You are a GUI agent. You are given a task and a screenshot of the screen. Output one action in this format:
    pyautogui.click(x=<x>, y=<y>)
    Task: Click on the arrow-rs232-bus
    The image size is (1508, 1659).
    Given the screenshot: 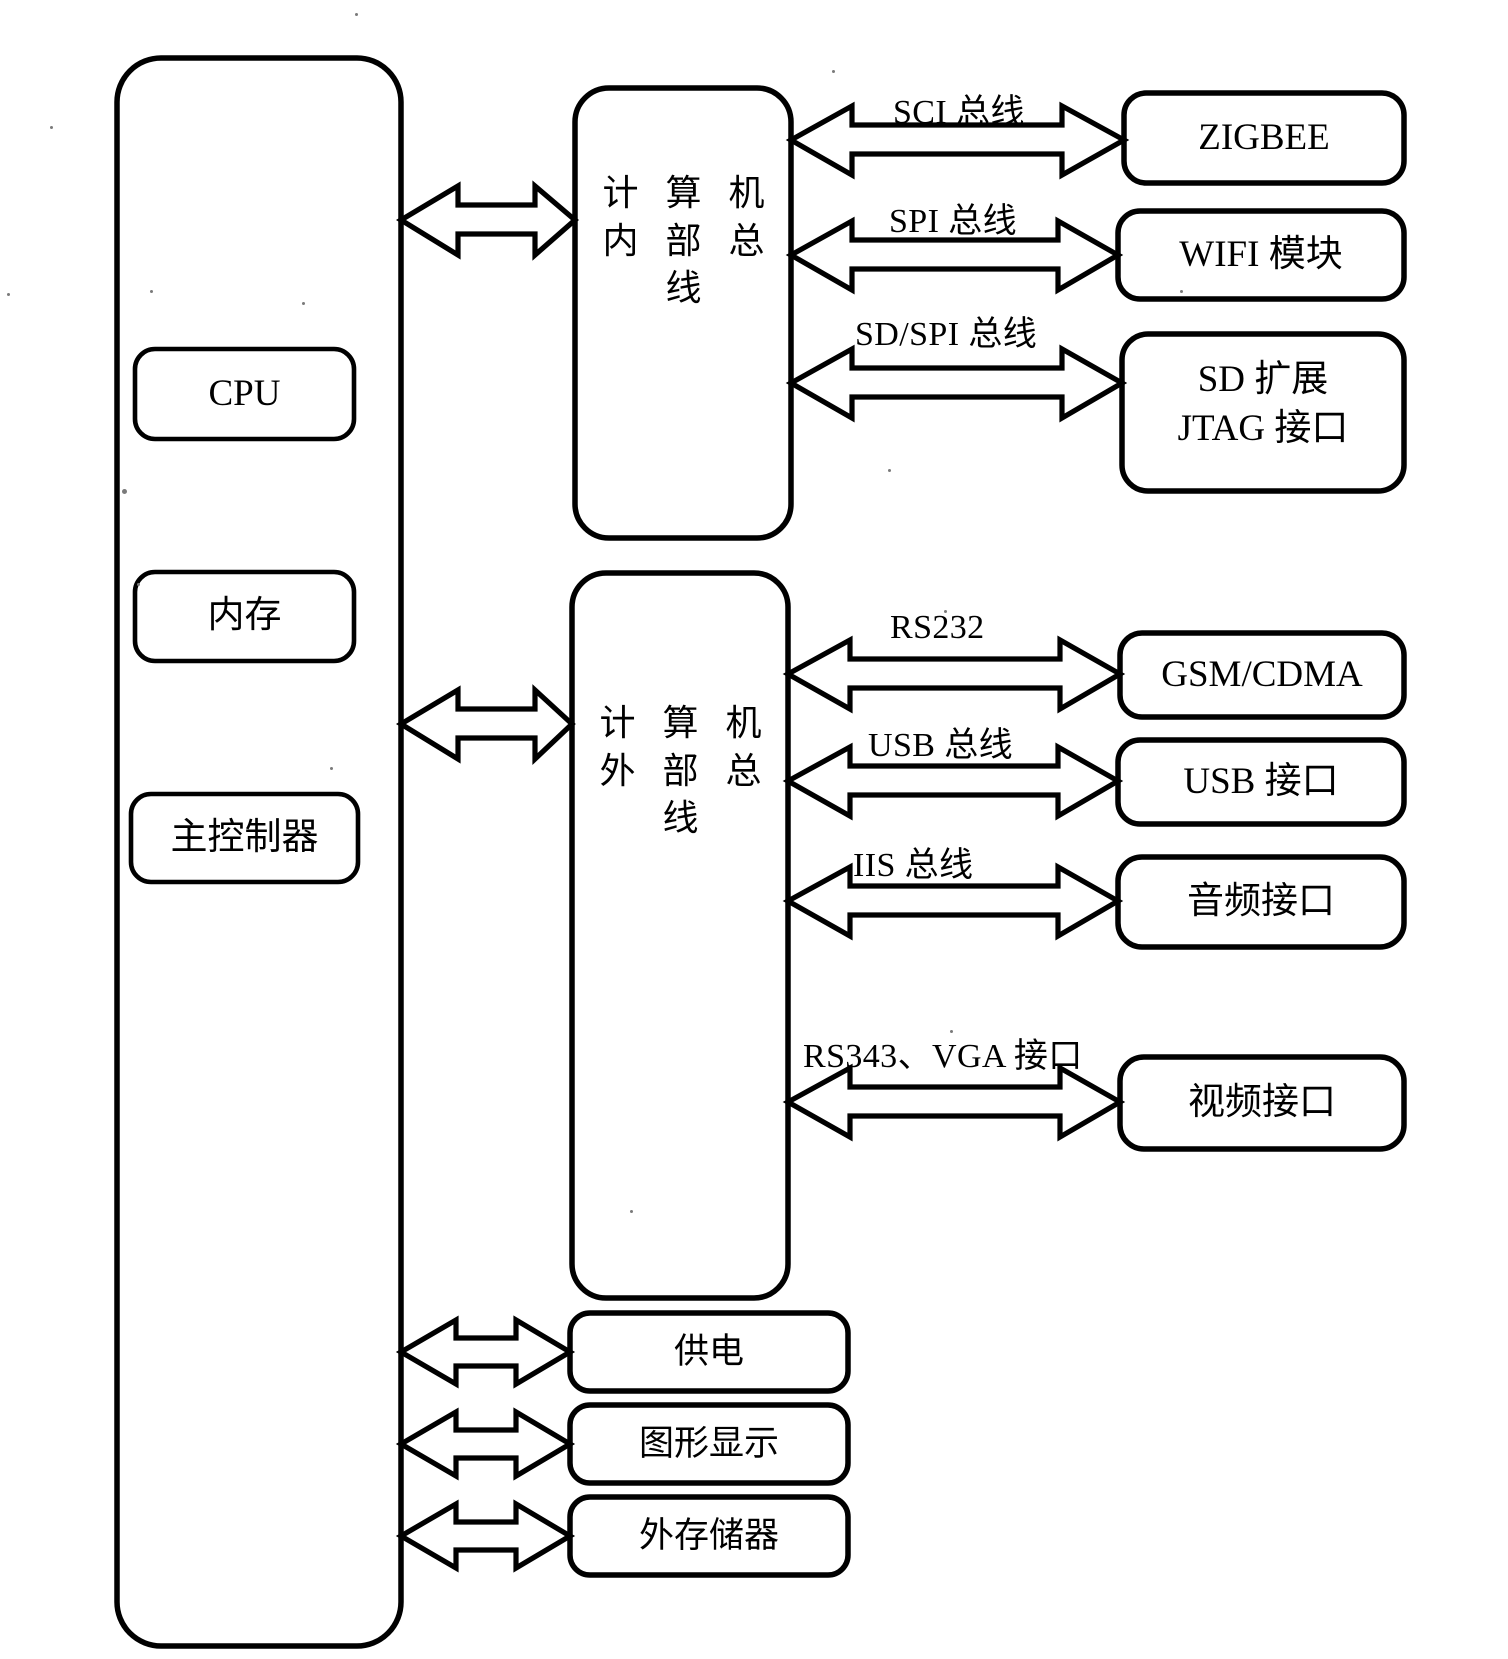 What is the action you would take?
    pyautogui.click(x=954, y=674)
    